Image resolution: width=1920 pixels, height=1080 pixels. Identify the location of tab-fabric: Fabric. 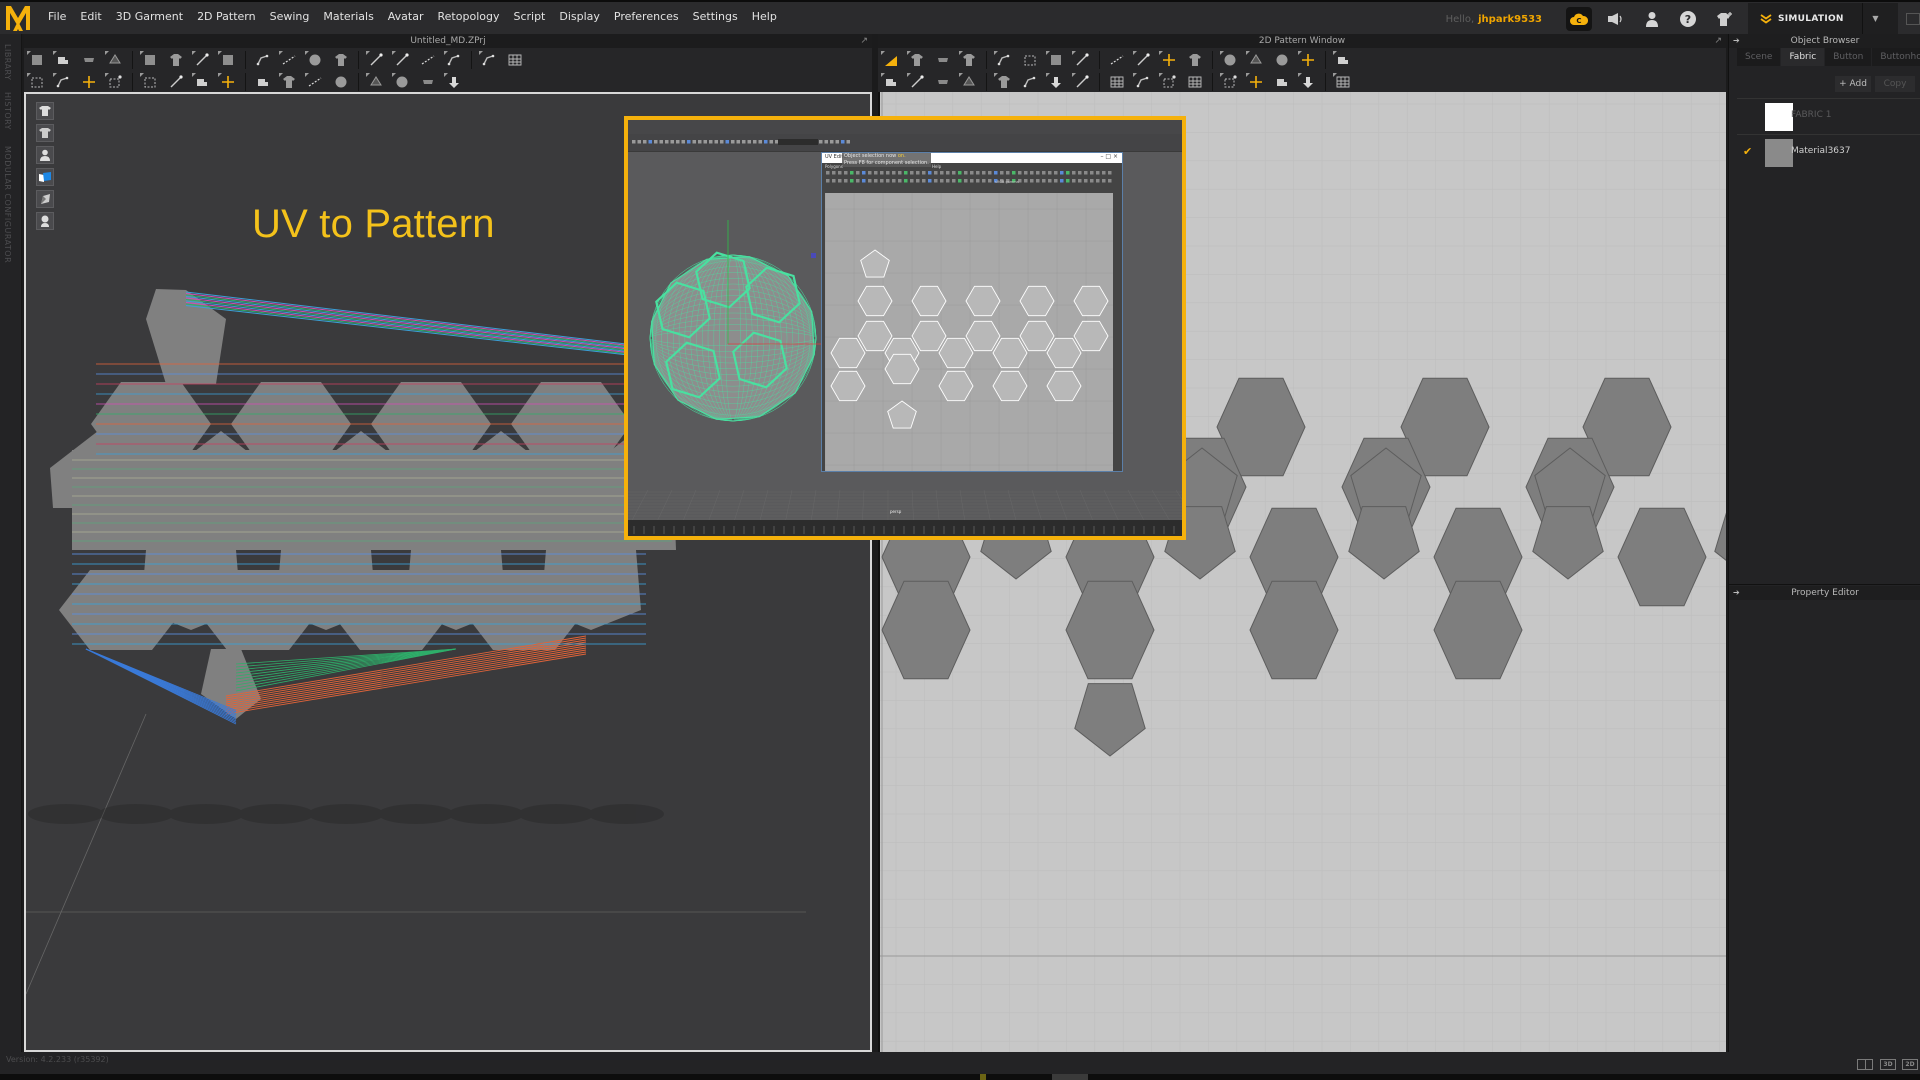
(1803, 57).